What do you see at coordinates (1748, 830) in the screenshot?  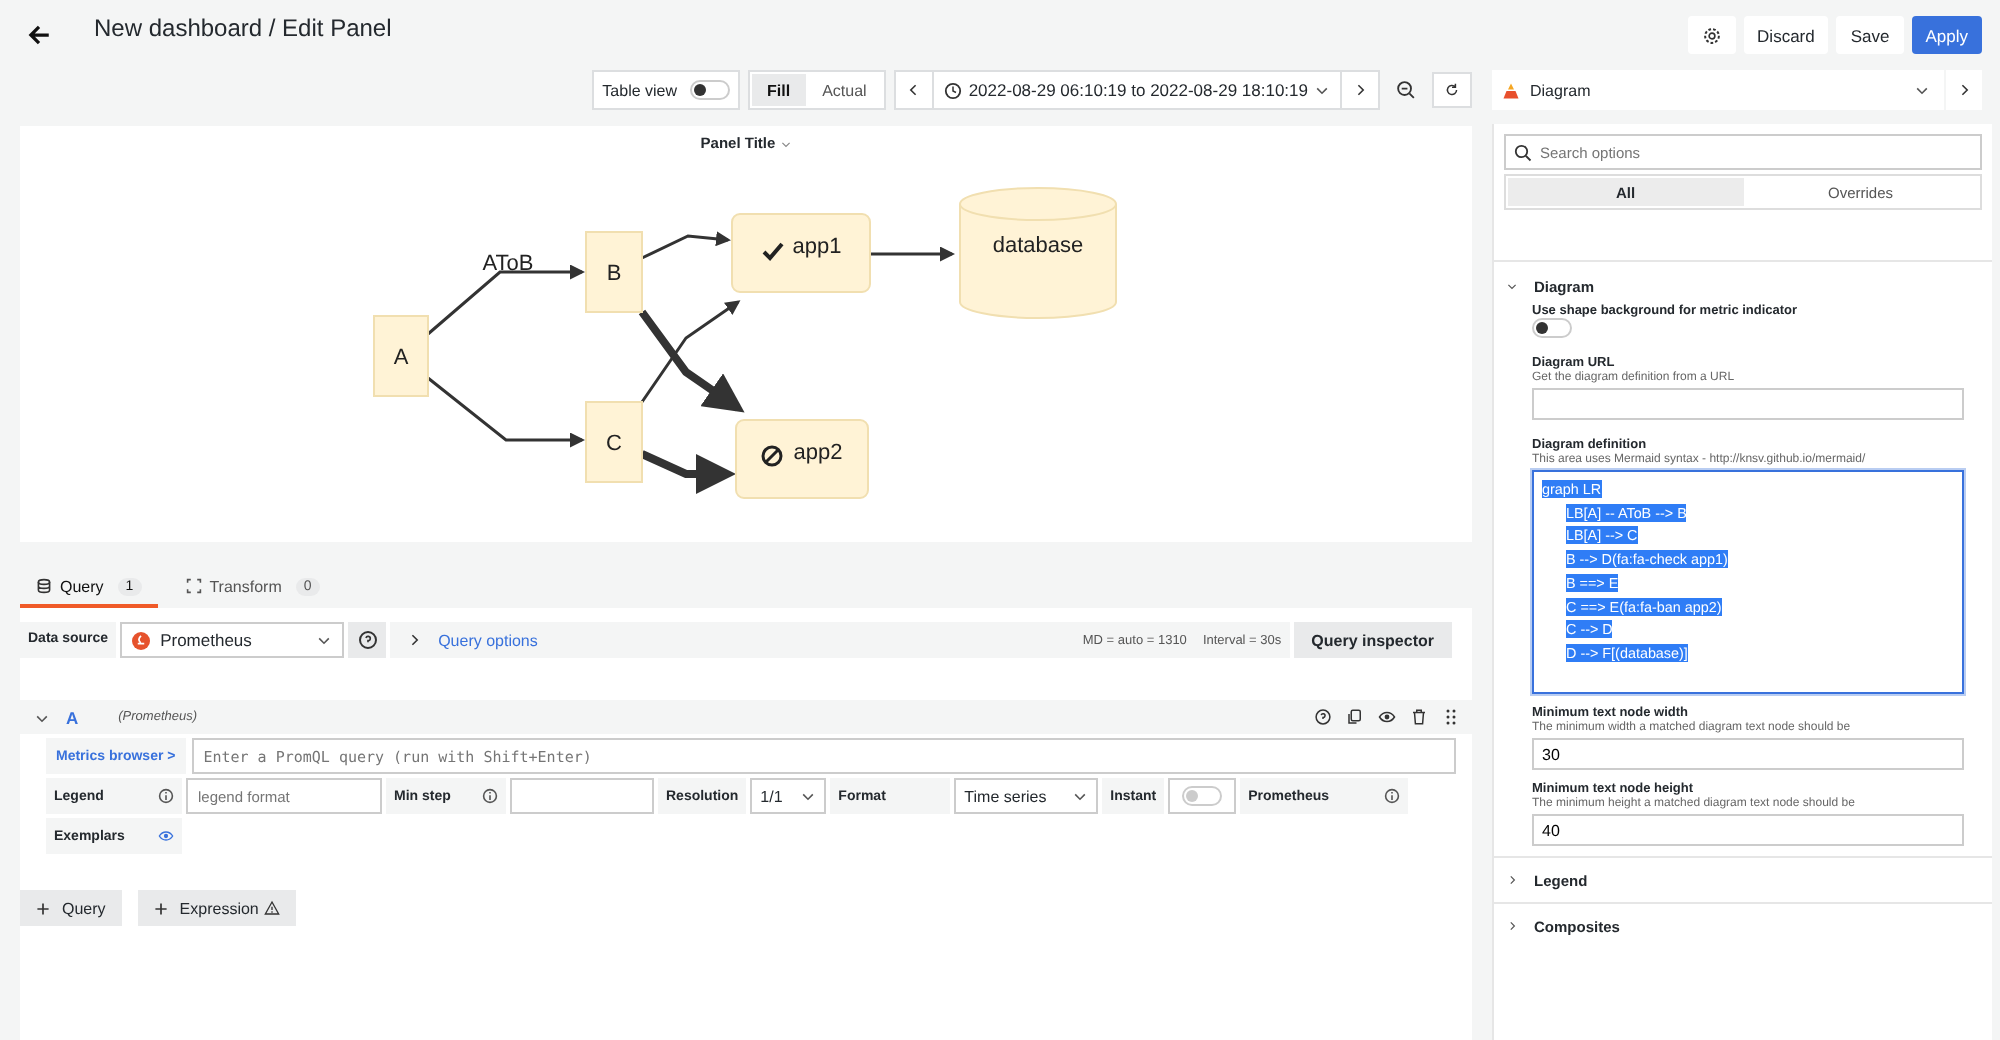 I see `min-height-input: 40` at bounding box center [1748, 830].